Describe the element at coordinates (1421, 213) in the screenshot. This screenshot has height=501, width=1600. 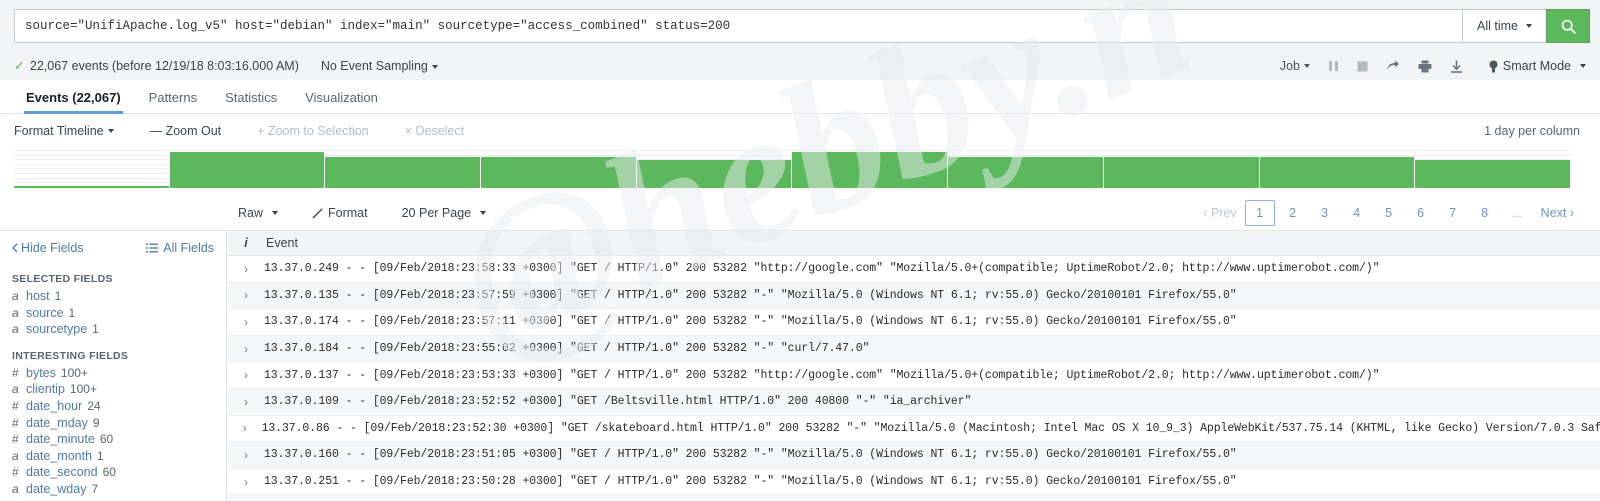
I see `page-button-6: 6` at that location.